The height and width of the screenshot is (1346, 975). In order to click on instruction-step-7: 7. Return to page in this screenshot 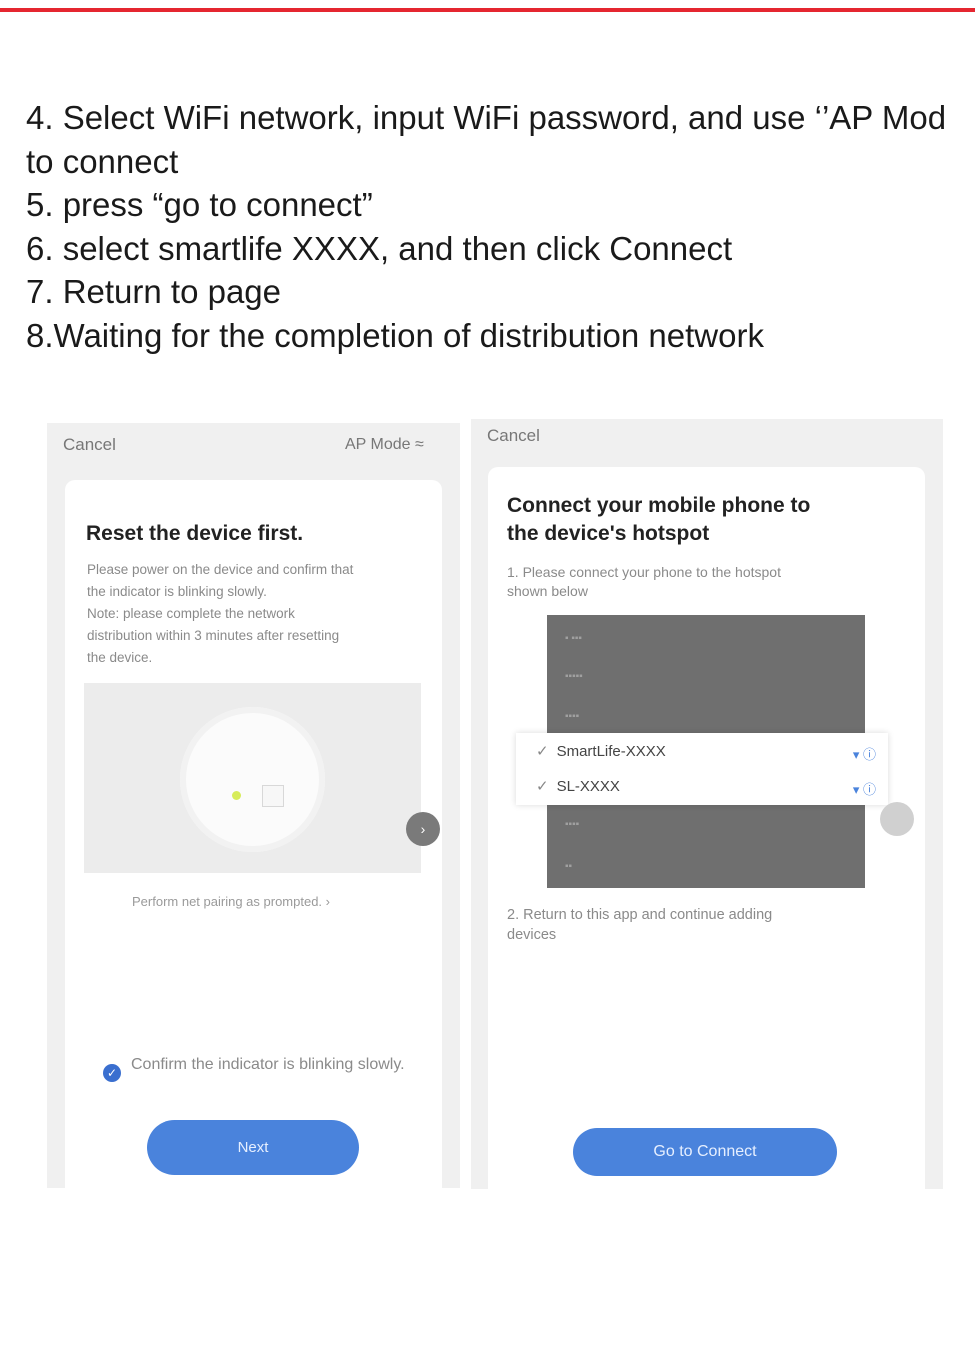, I will do `click(154, 291)`.